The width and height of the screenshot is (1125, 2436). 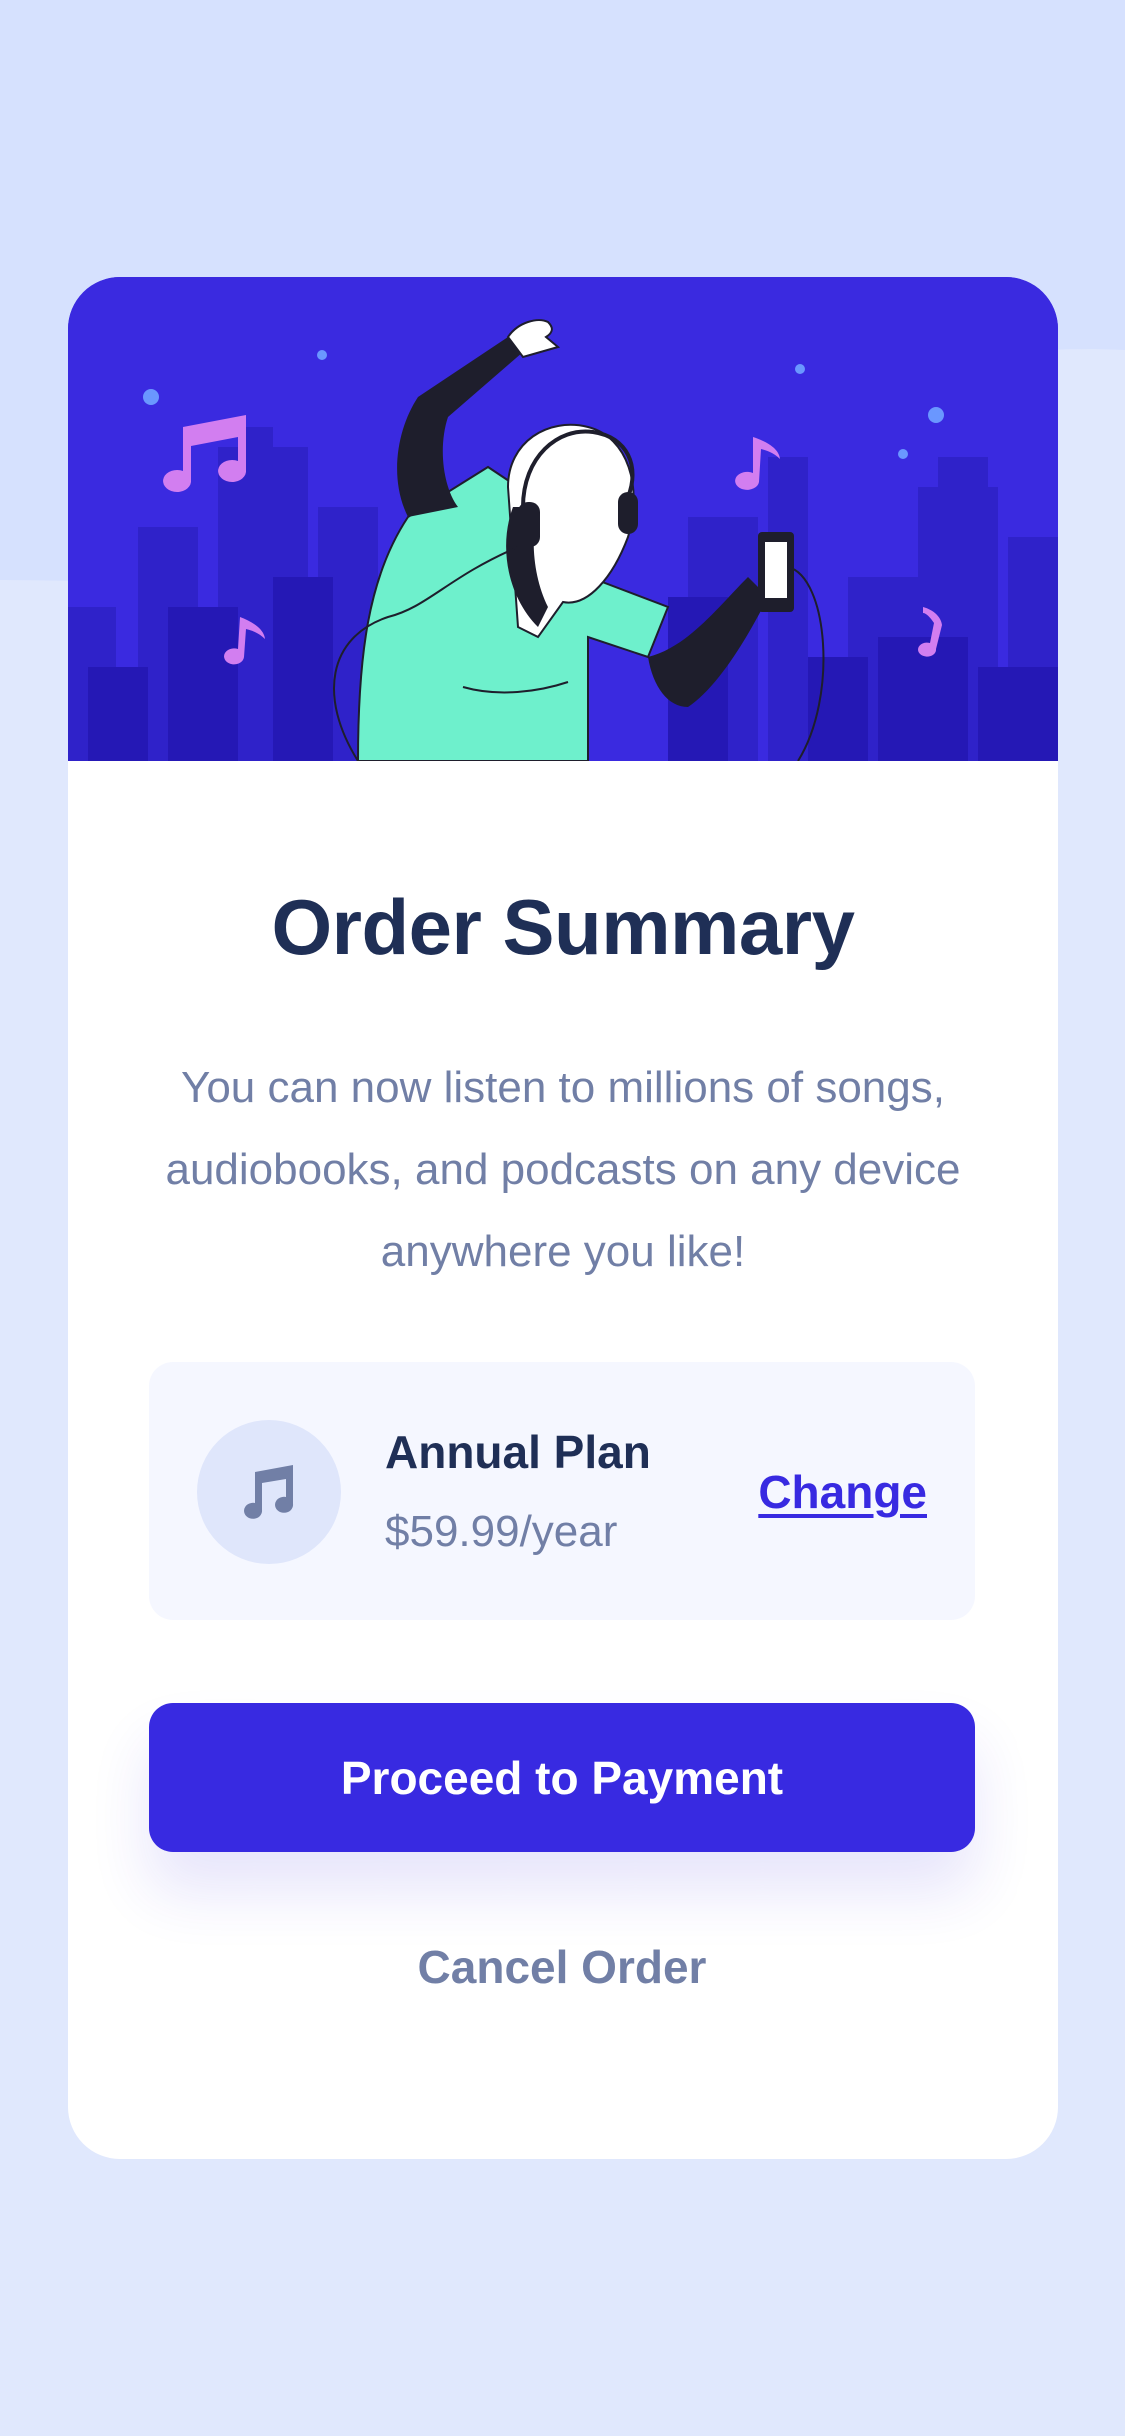 What do you see at coordinates (563, 927) in the screenshot?
I see `page-title: Order Summary` at bounding box center [563, 927].